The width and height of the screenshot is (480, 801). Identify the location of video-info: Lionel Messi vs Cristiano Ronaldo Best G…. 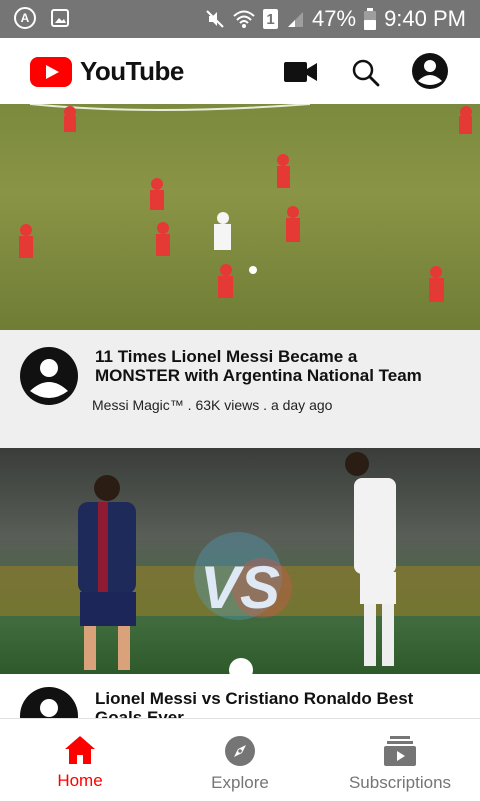
(240, 696).